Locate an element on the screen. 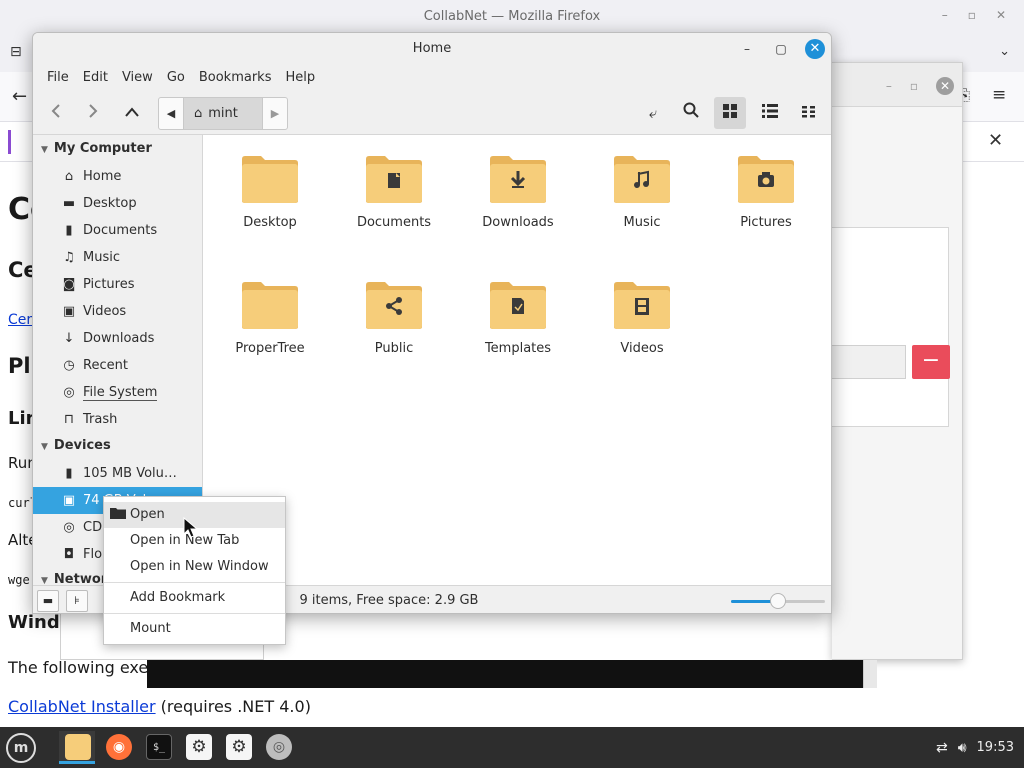 The width and height of the screenshot is (1024, 768). expander-icon: ▼ is located at coordinates (44, 150).